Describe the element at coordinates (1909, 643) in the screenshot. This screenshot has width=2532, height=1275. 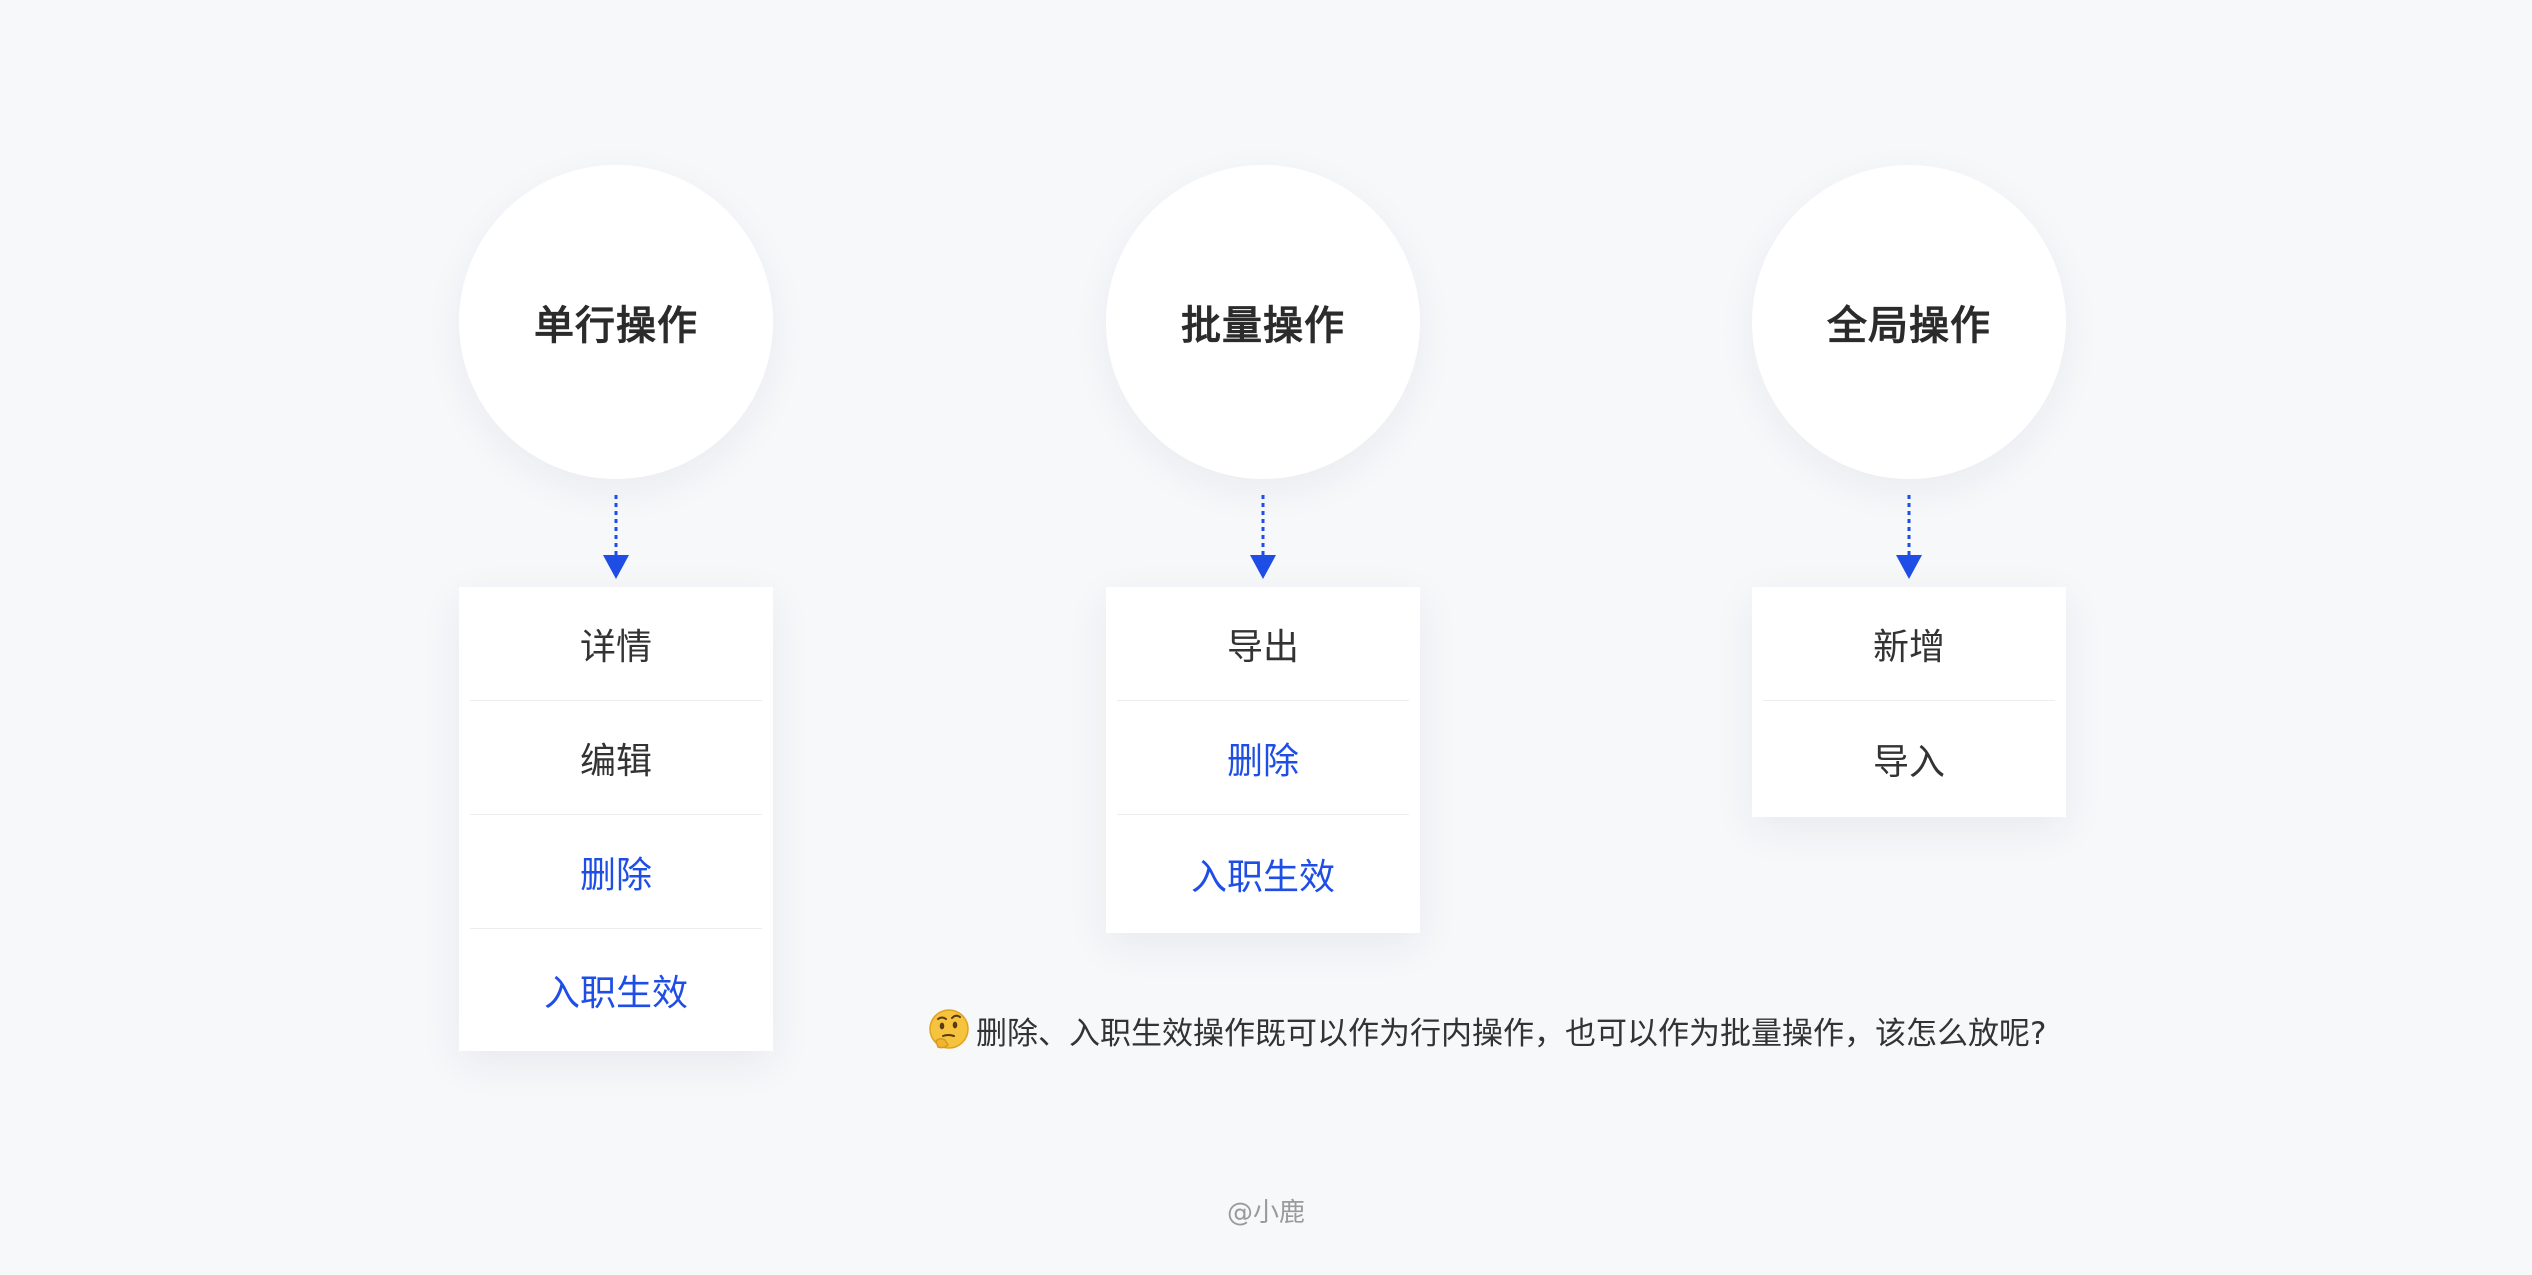
I see `action-item: 新增` at that location.